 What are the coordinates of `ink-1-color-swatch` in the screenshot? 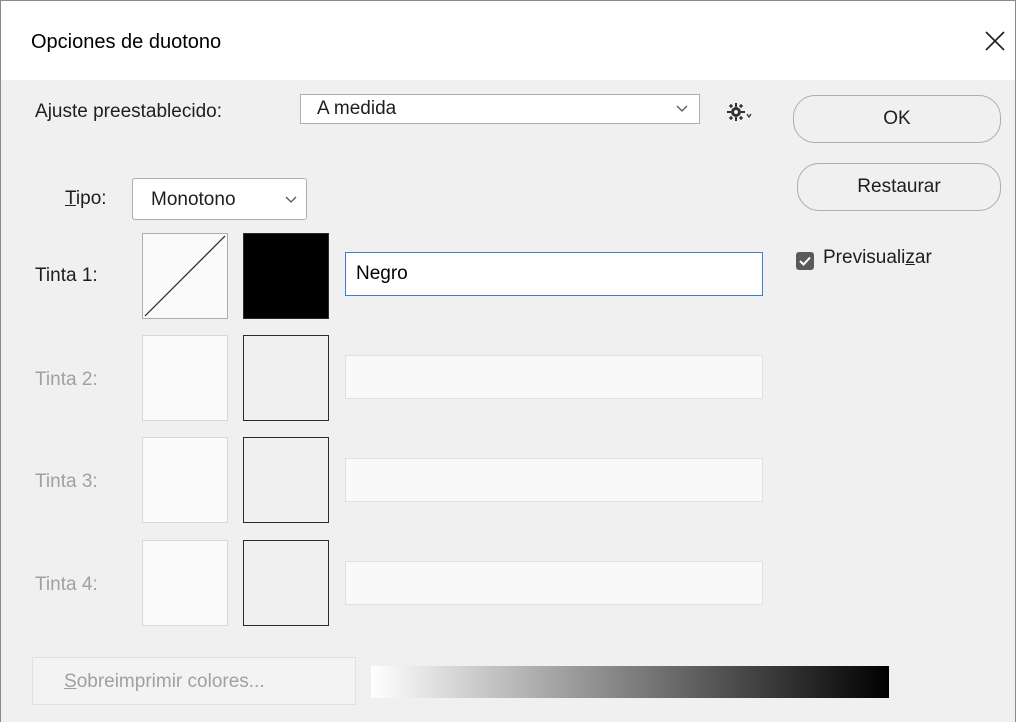 It's located at (286, 276).